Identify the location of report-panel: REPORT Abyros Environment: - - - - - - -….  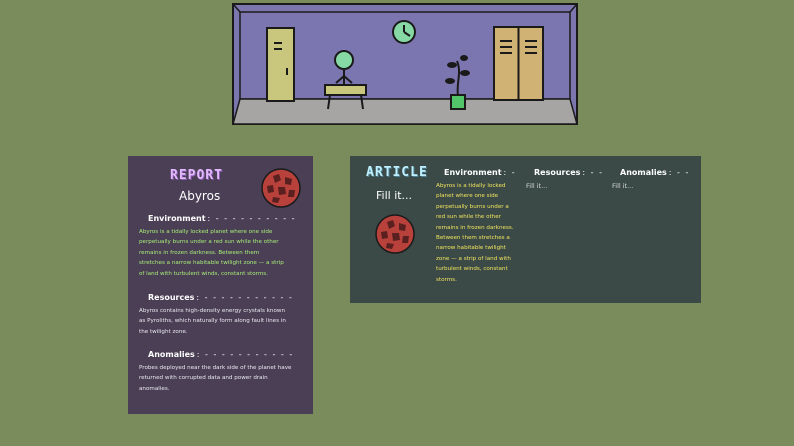
(220, 285).